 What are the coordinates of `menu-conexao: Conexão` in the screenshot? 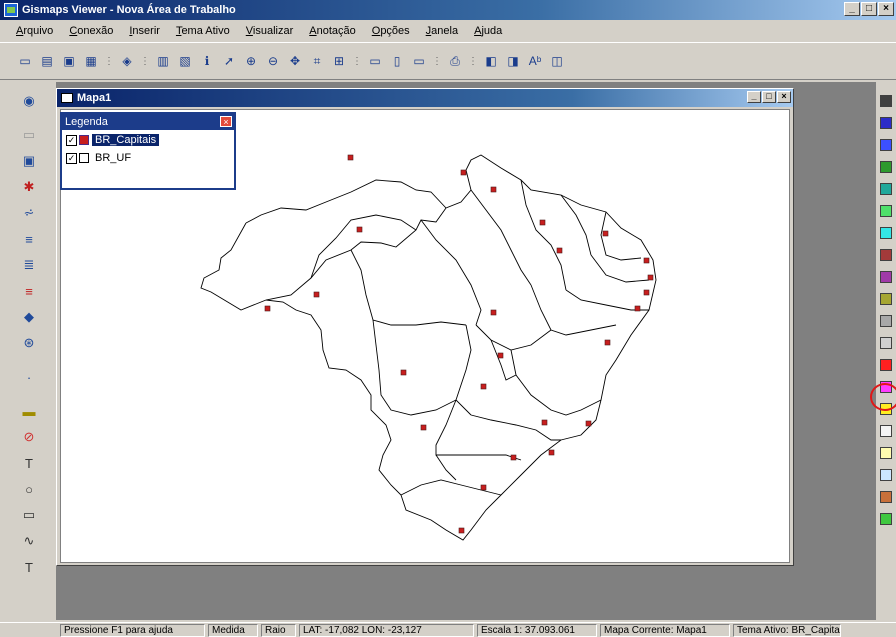 It's located at (91, 31).